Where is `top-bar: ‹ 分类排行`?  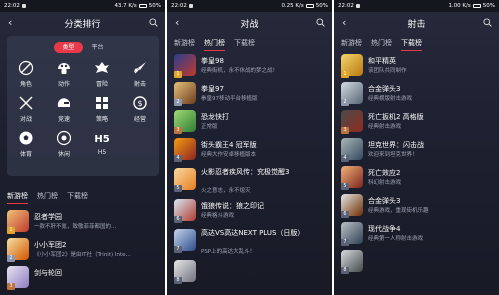
top-bar: ‹ 分类排行 is located at coordinates (82, 23).